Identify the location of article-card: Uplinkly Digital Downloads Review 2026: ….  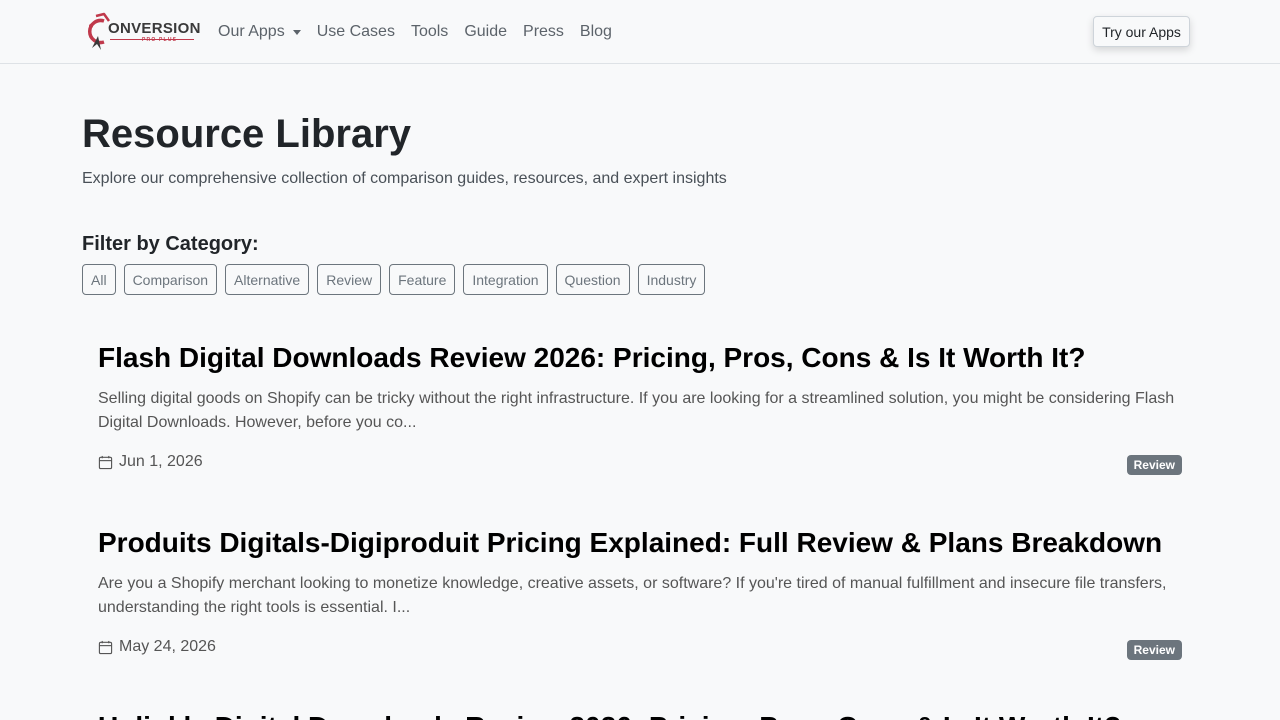
(640, 715).